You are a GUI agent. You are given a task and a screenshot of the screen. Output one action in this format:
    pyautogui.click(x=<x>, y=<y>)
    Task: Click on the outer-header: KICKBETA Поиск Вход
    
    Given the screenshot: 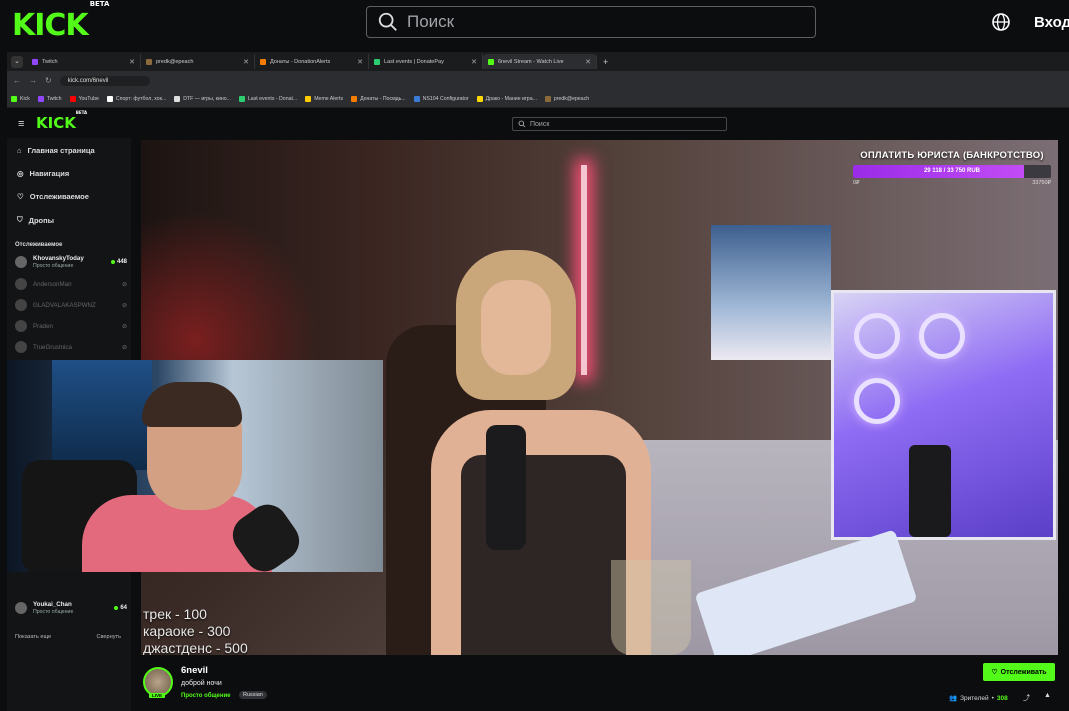 What is the action you would take?
    pyautogui.click(x=534, y=25)
    